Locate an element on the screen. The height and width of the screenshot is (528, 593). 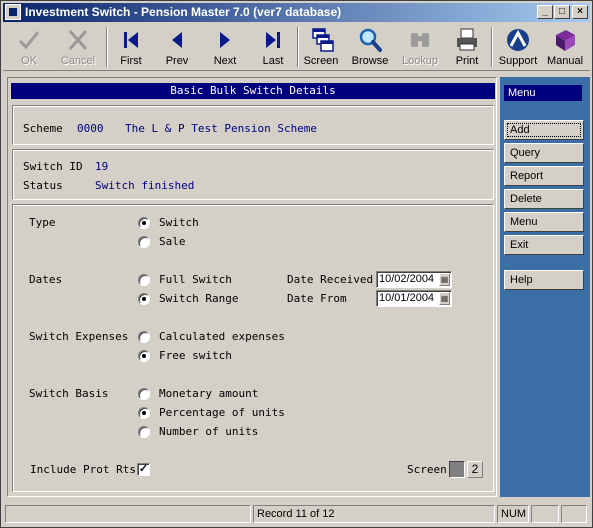
scheme-code: 0000 is located at coordinates (90, 128).